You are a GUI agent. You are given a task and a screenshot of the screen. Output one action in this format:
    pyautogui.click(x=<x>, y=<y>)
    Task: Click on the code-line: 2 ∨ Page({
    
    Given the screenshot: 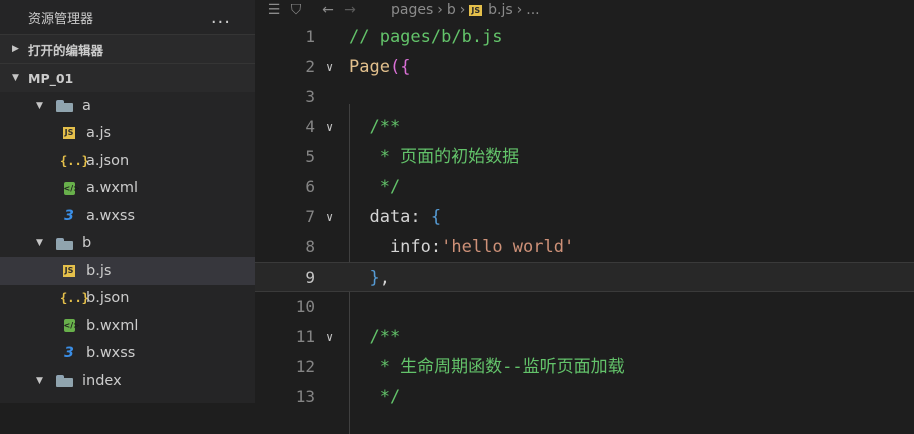 What is the action you would take?
    pyautogui.click(x=584, y=67)
    